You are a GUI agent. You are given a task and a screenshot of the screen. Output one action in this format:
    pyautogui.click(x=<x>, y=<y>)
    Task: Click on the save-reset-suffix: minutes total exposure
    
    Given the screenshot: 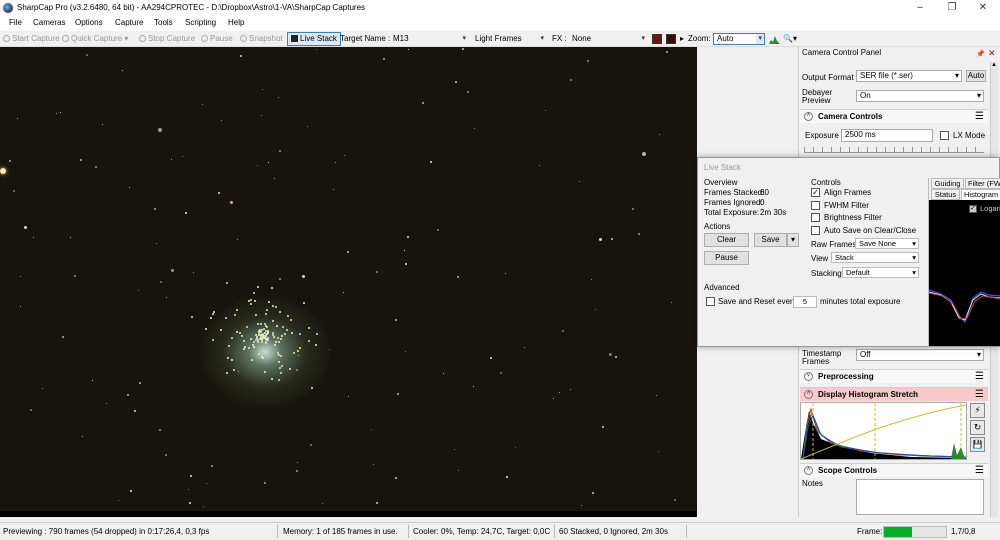 What is the action you would take?
    pyautogui.click(x=860, y=301)
    